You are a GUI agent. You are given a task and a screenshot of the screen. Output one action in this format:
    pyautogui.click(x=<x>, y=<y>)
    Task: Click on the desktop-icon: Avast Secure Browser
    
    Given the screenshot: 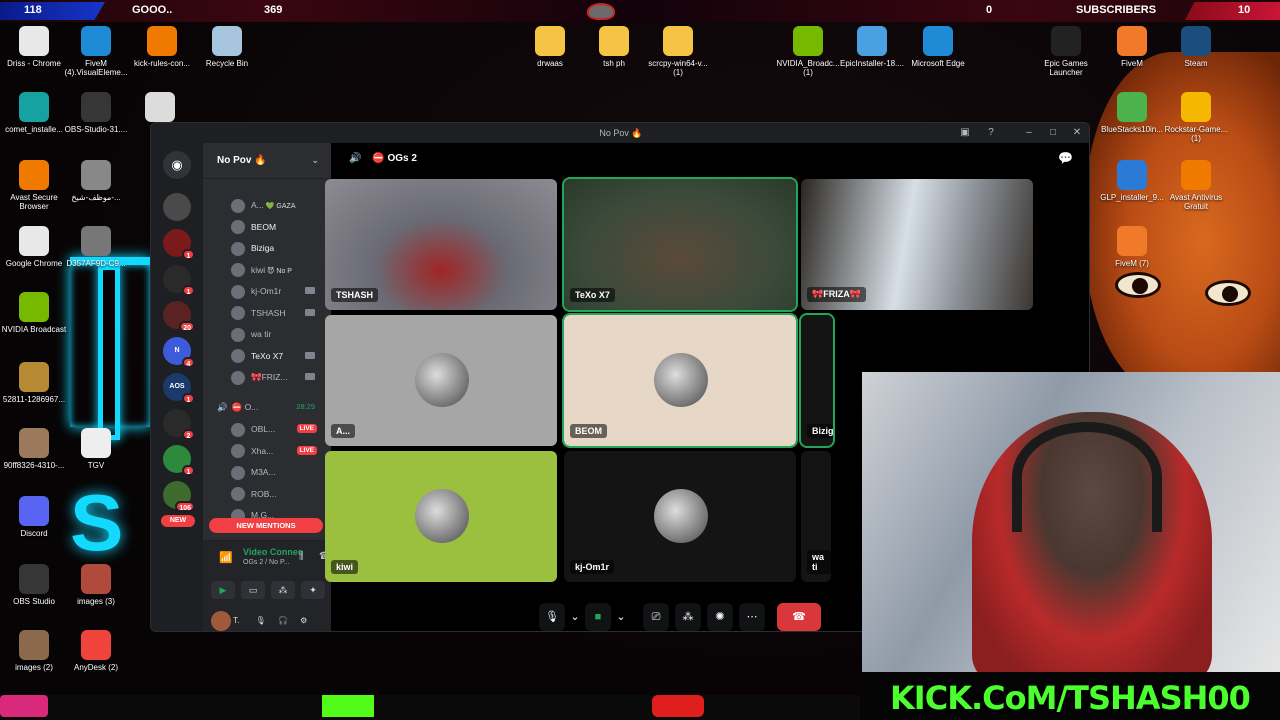 What is the action you would take?
    pyautogui.click(x=34, y=185)
    